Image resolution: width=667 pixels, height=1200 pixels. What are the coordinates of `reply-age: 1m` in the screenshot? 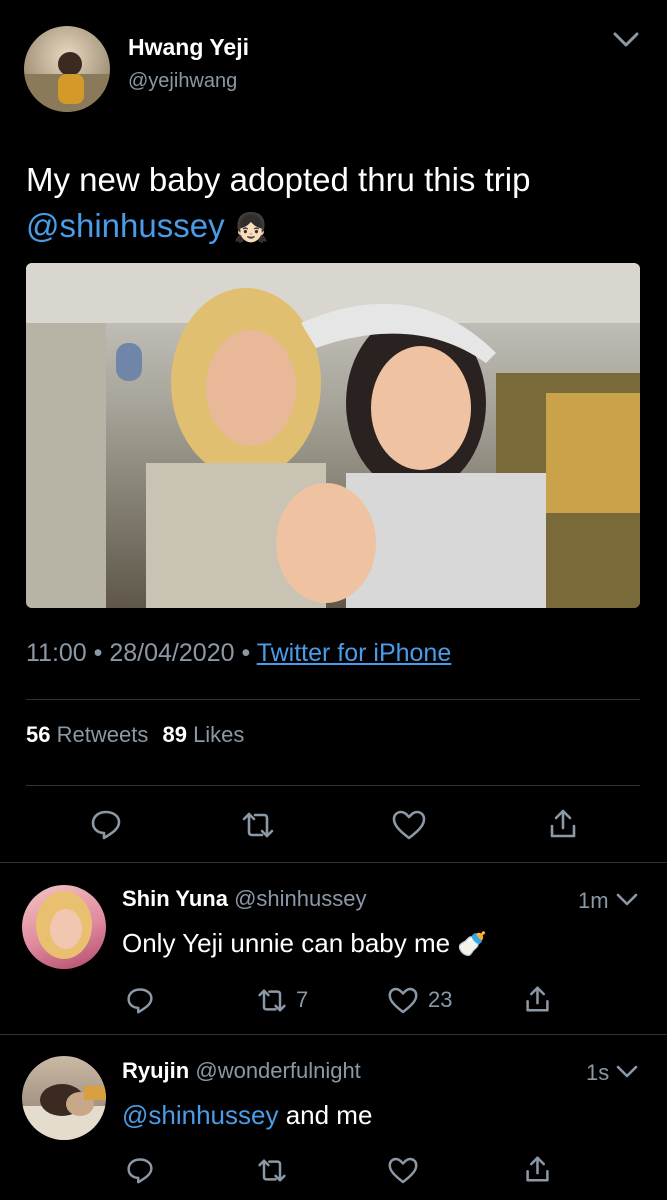 It's located at (593, 900).